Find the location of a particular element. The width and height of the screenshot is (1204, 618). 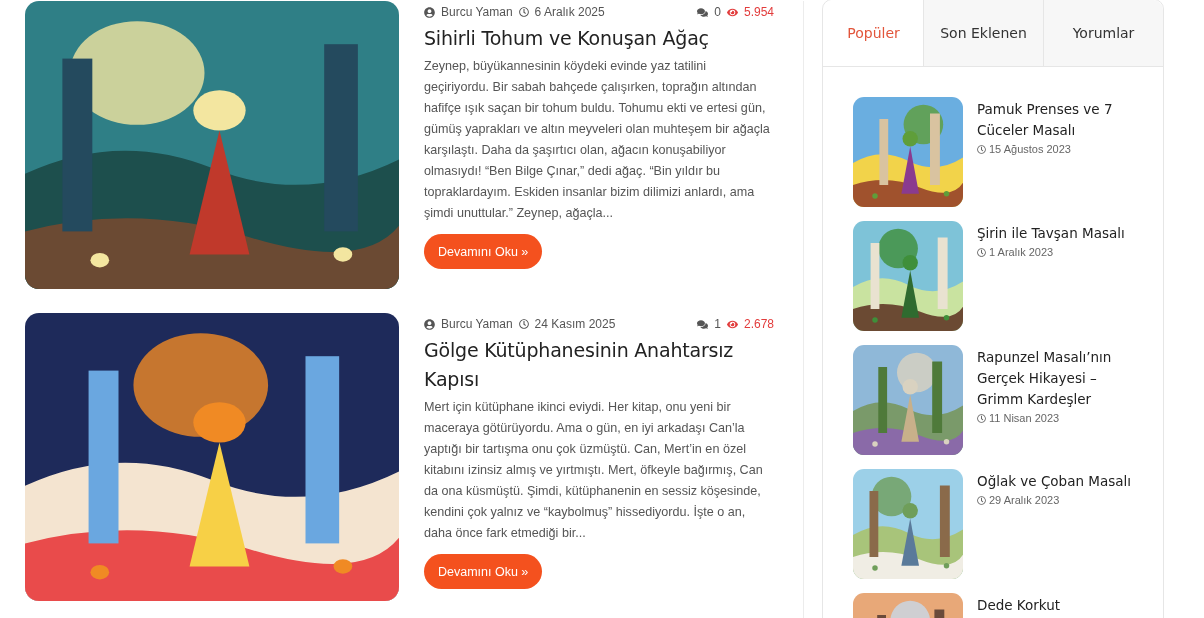

story-title: Şirin ile Tavşan Masalı is located at coordinates (1051, 233).